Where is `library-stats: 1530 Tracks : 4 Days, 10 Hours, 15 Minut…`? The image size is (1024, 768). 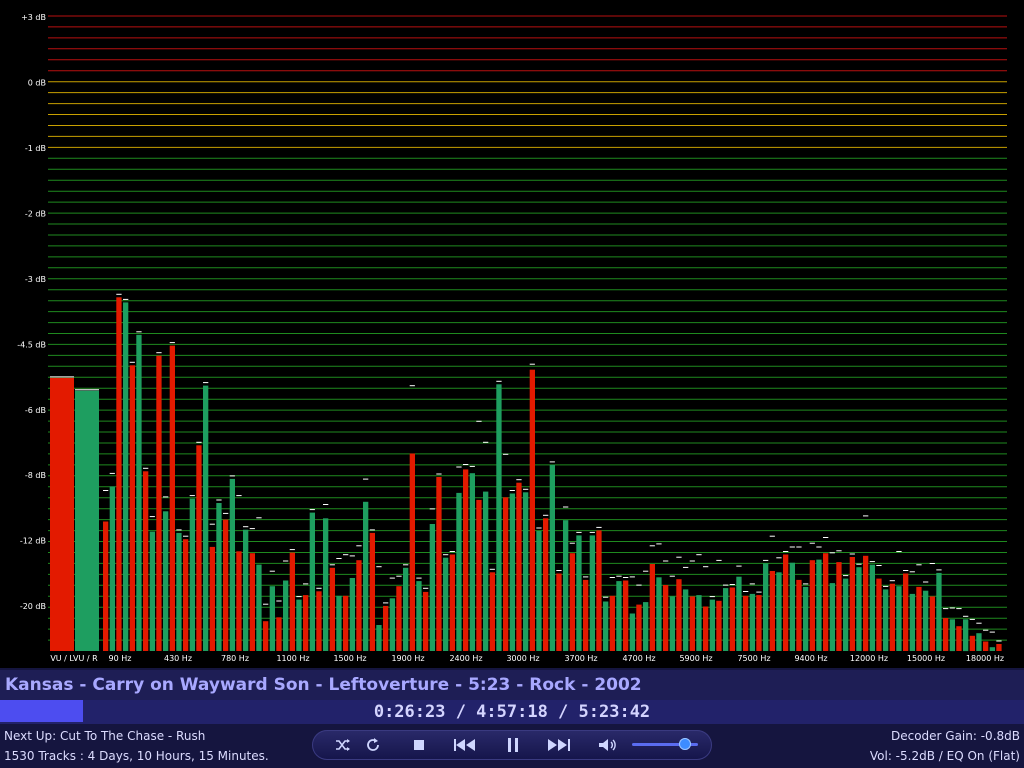 library-stats: 1530 Tracks : 4 Days, 10 Hours, 15 Minut… is located at coordinates (136, 756).